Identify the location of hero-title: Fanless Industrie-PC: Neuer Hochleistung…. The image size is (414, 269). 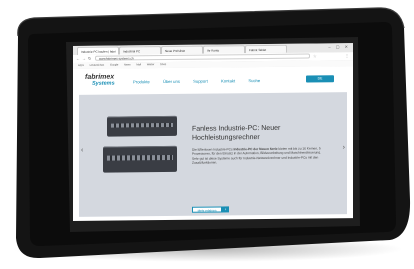
(236, 133).